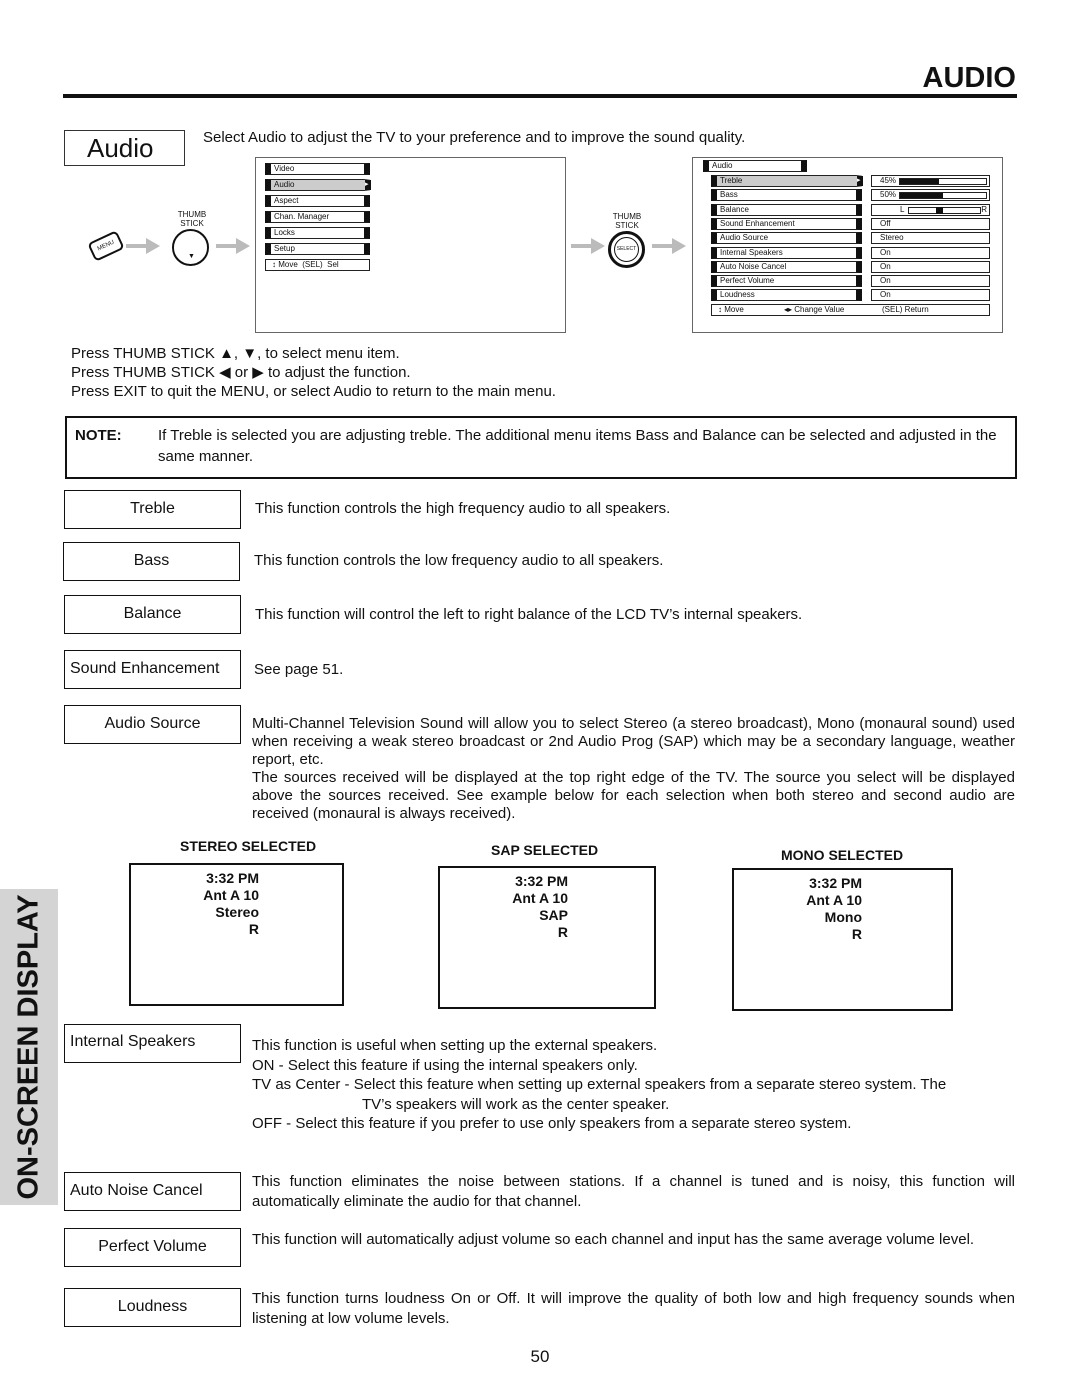  I want to click on audio-menu-item: Loudness, so click(786, 295).